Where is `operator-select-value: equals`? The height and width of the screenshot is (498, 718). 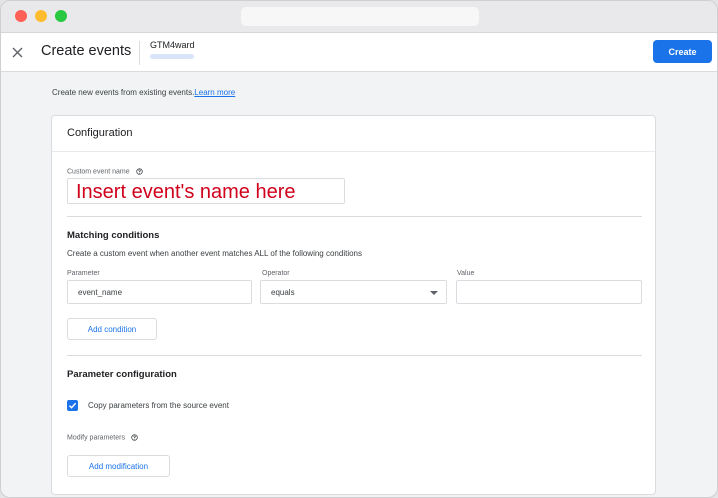
operator-select-value: equals is located at coordinates (283, 292).